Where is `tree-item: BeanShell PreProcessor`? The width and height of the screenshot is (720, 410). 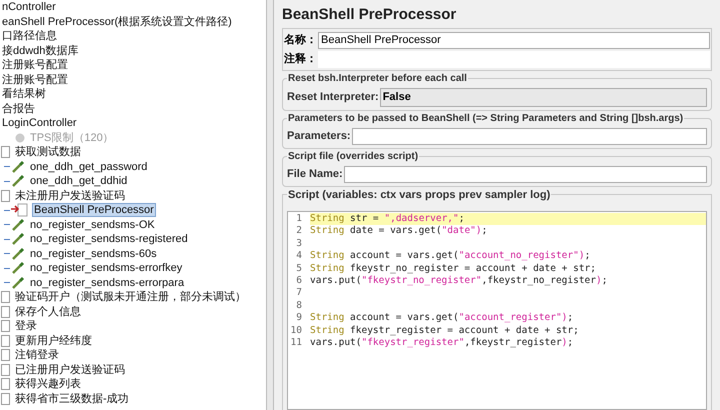 tree-item: BeanShell PreProcessor is located at coordinates (94, 210).